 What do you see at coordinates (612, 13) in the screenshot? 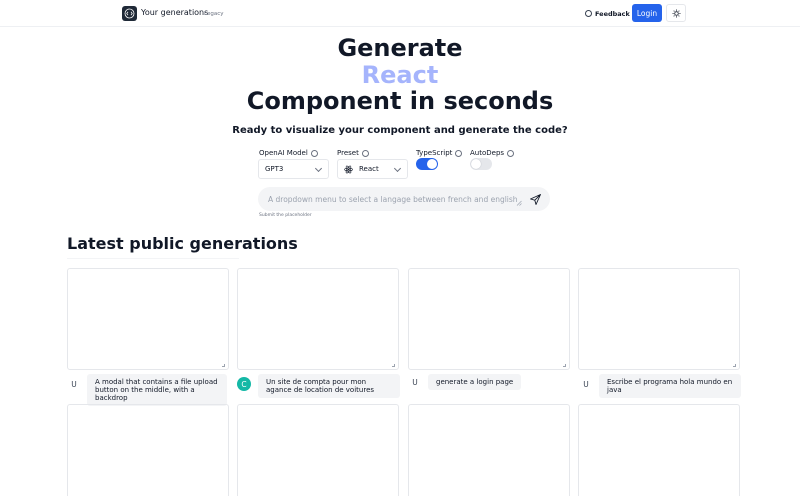
I see `feedback-label: Feedback` at bounding box center [612, 13].